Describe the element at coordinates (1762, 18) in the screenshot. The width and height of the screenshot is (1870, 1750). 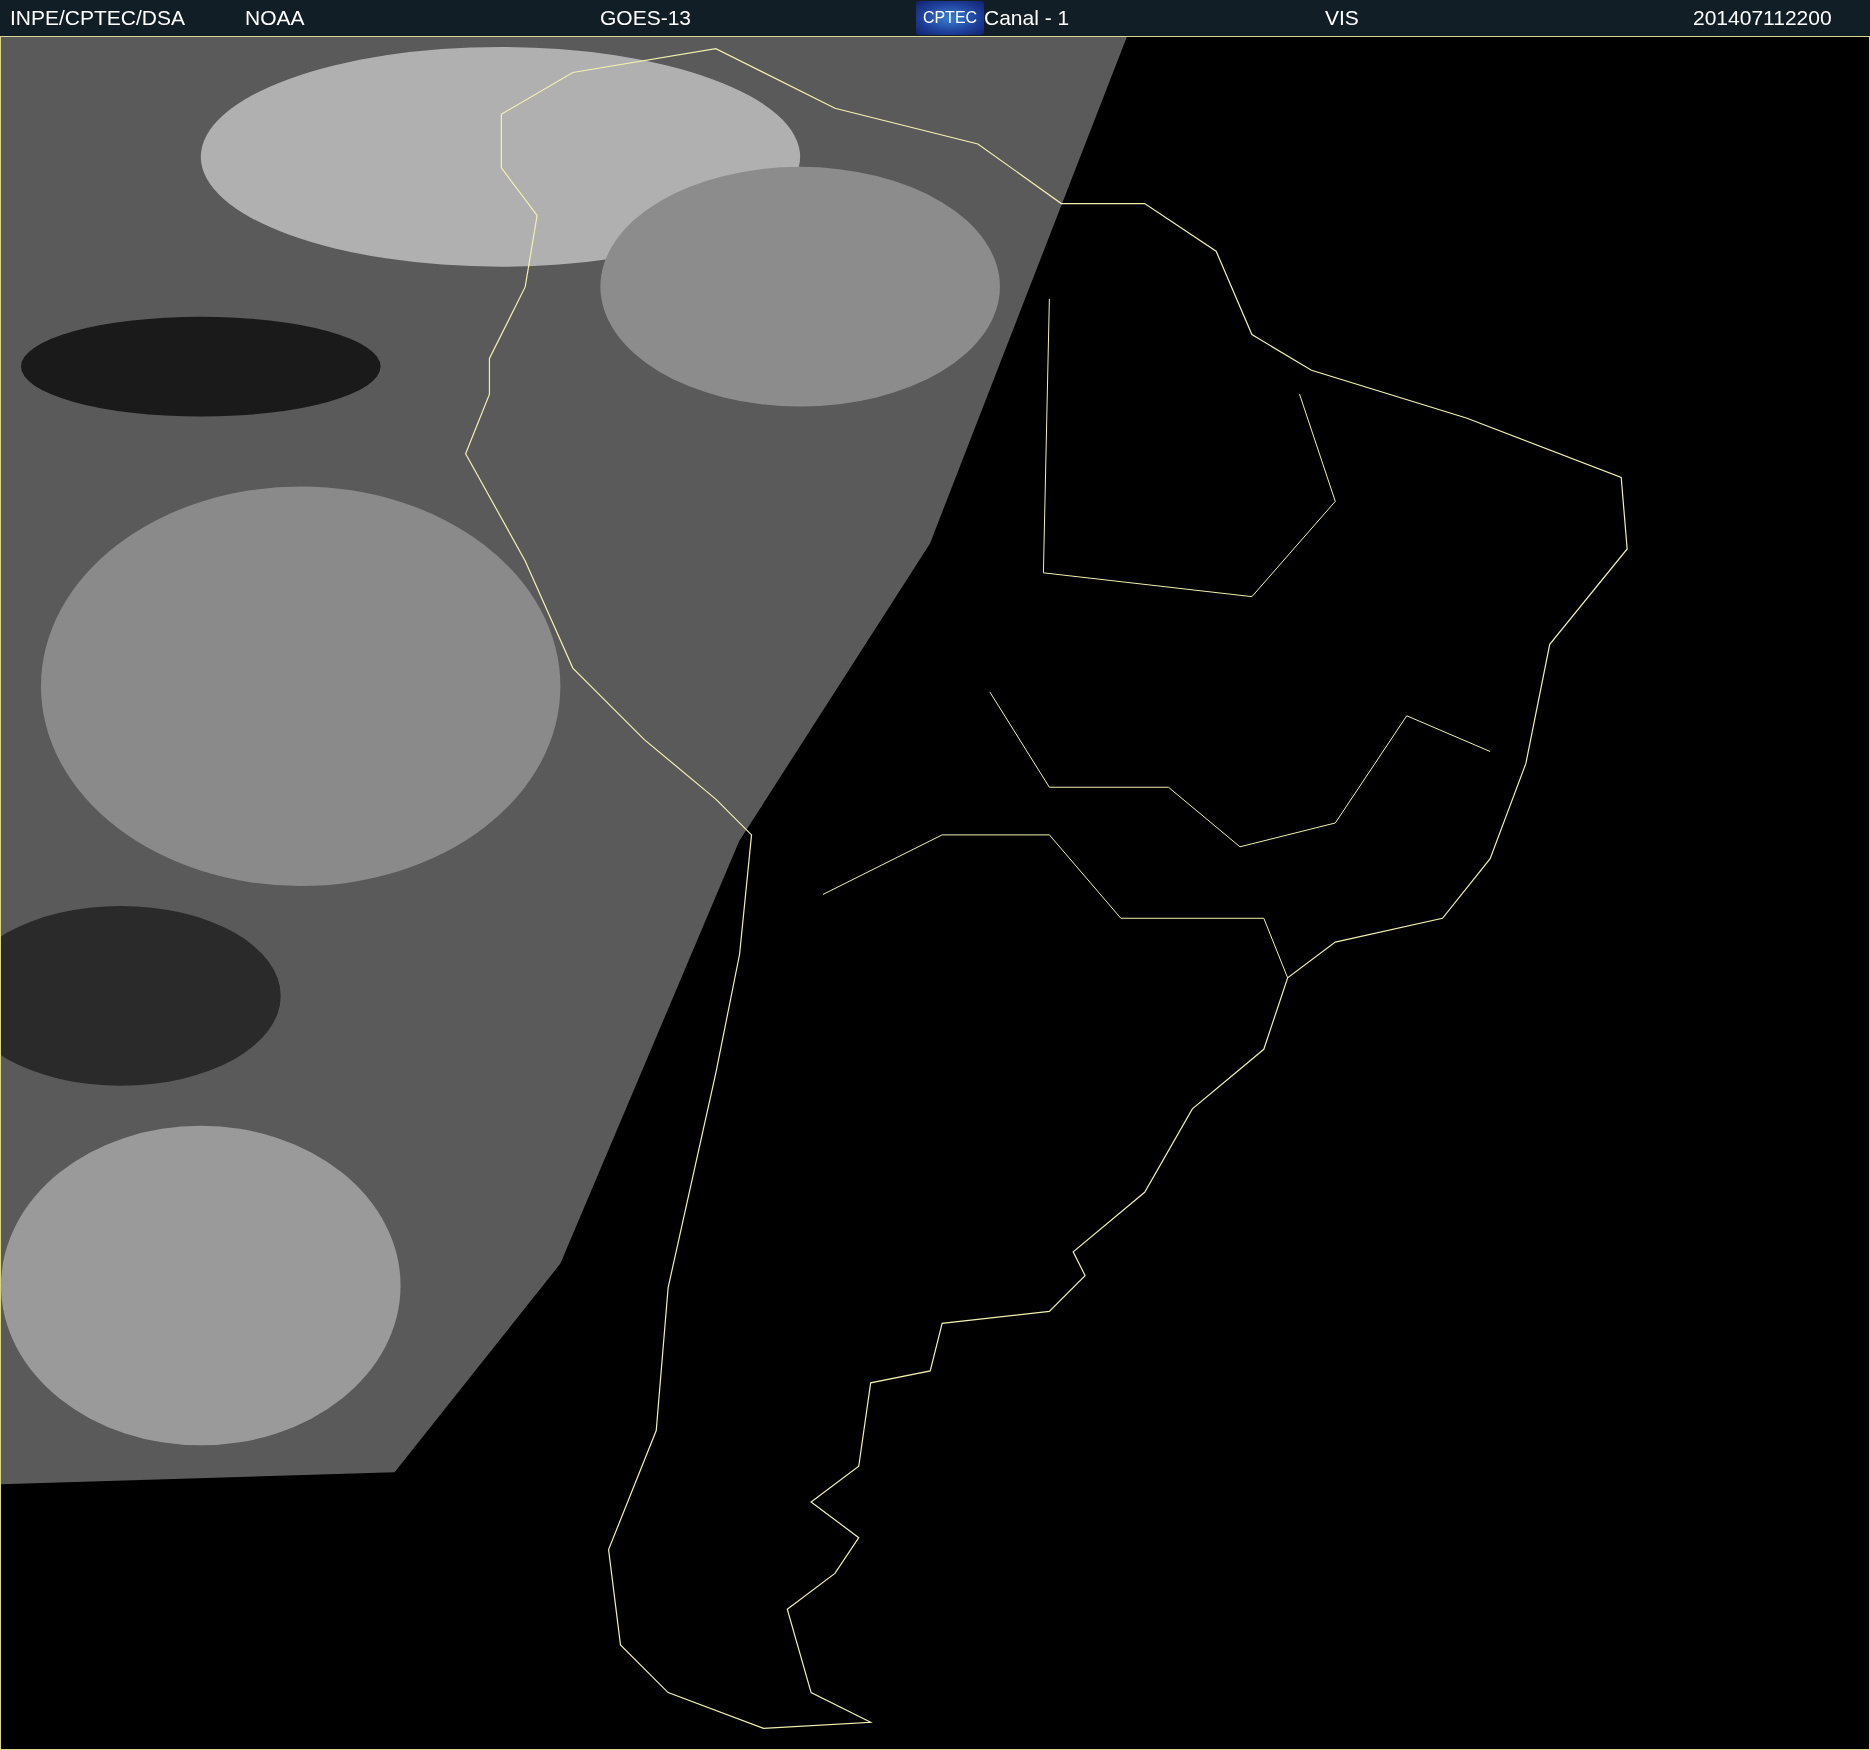
I see `timestamp-label: 201407112200` at that location.